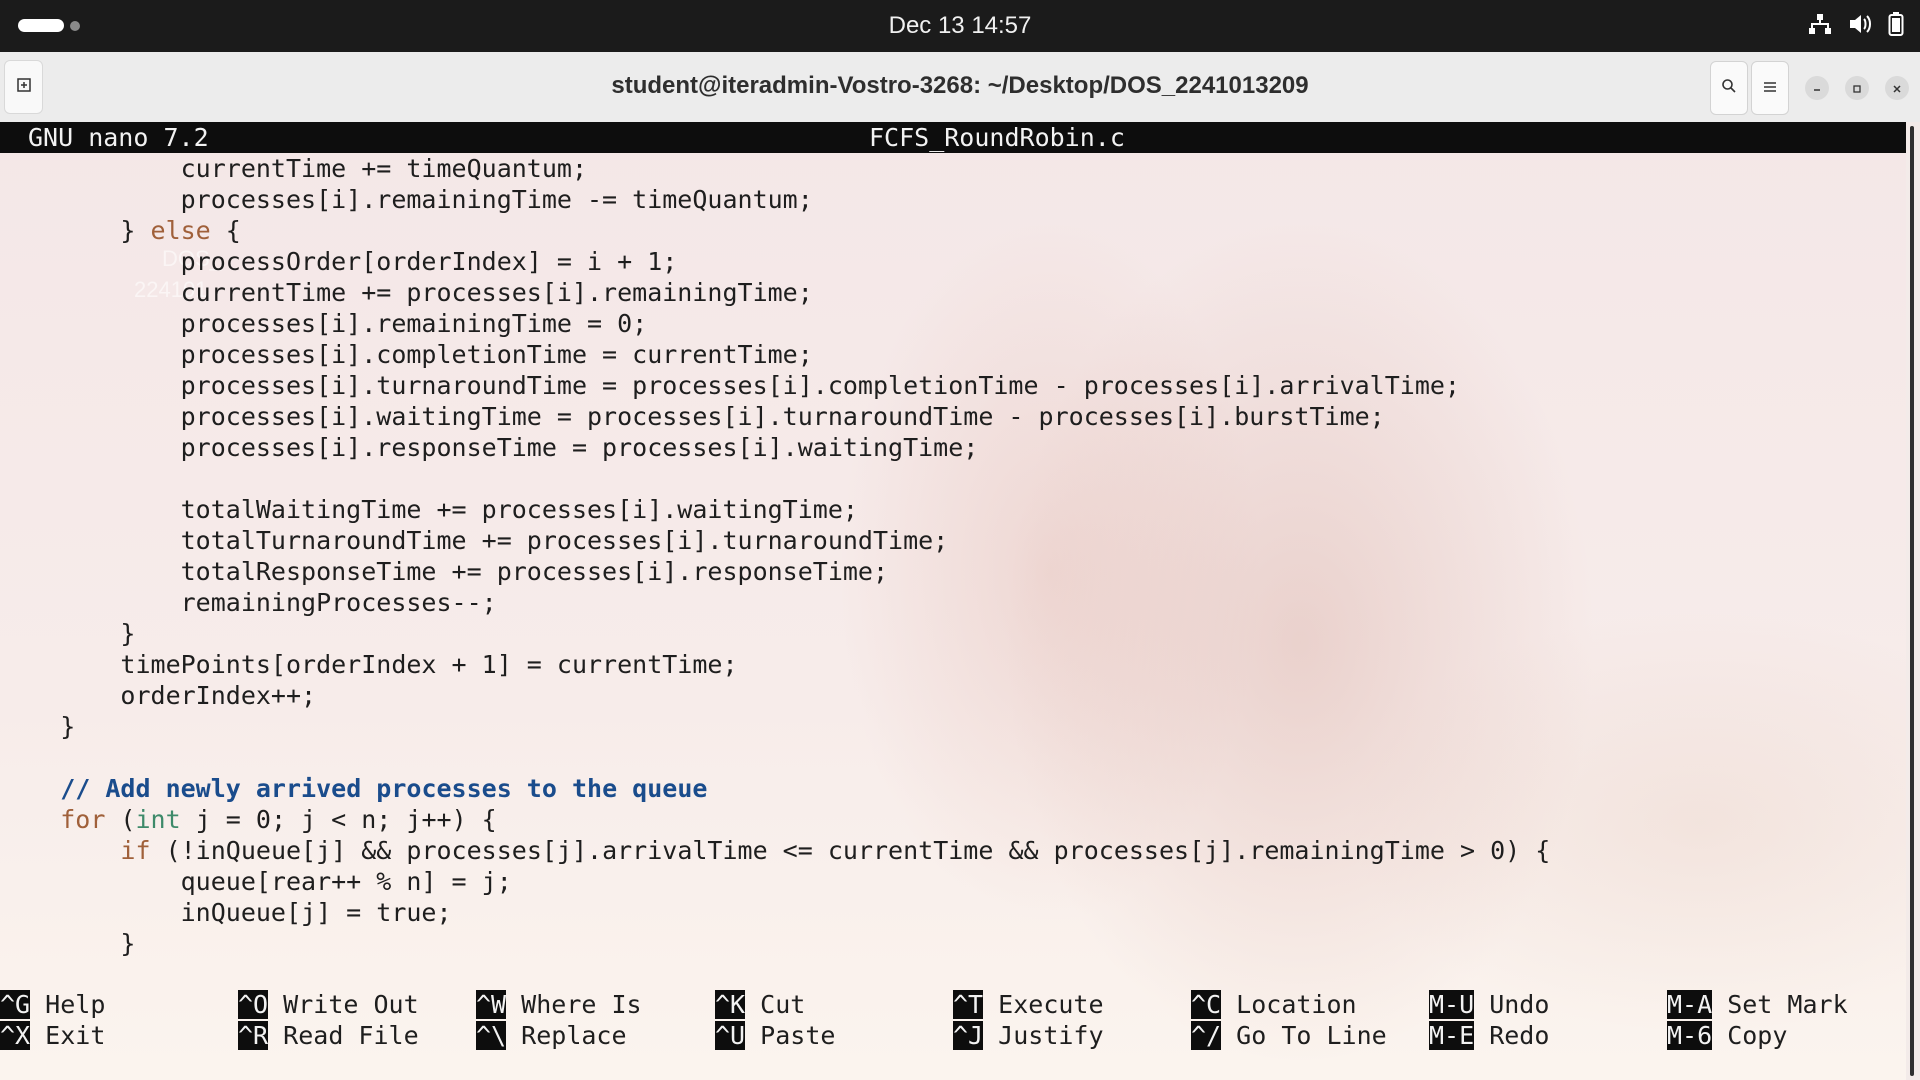  I want to click on code-text: processOrder[orderIndex] = i + 1;, so click(339, 261).